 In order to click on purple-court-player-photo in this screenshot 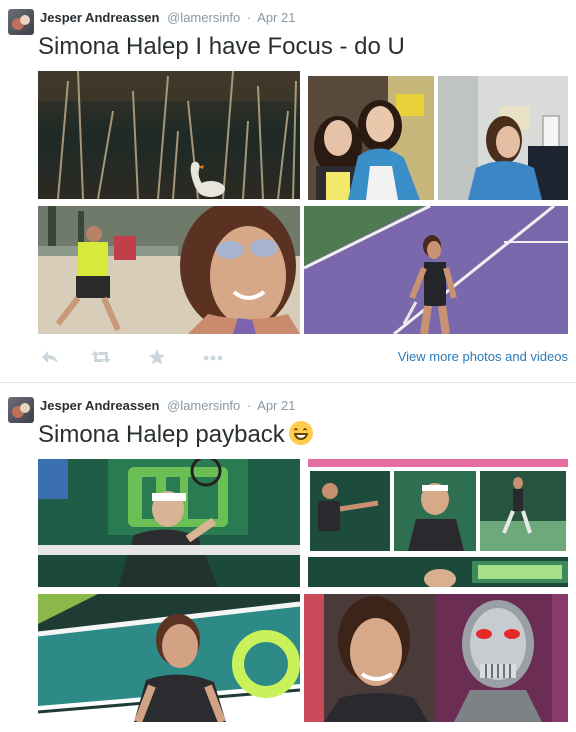, I will do `click(436, 270)`.